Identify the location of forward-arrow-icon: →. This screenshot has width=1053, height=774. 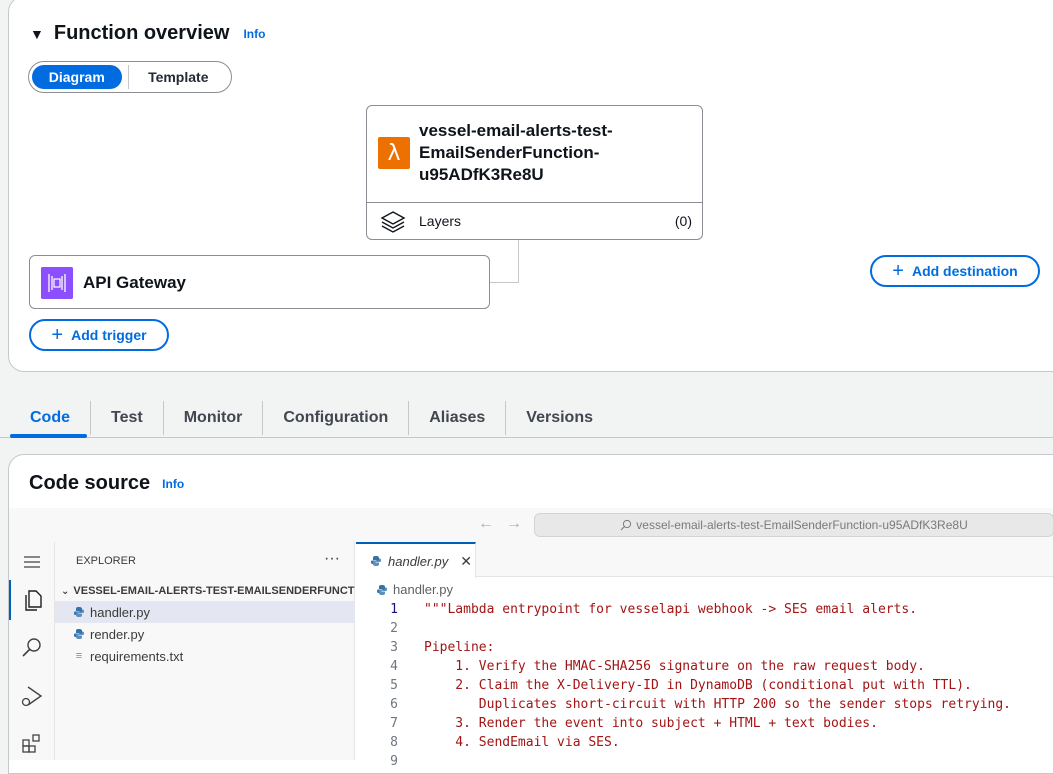
(520, 523).